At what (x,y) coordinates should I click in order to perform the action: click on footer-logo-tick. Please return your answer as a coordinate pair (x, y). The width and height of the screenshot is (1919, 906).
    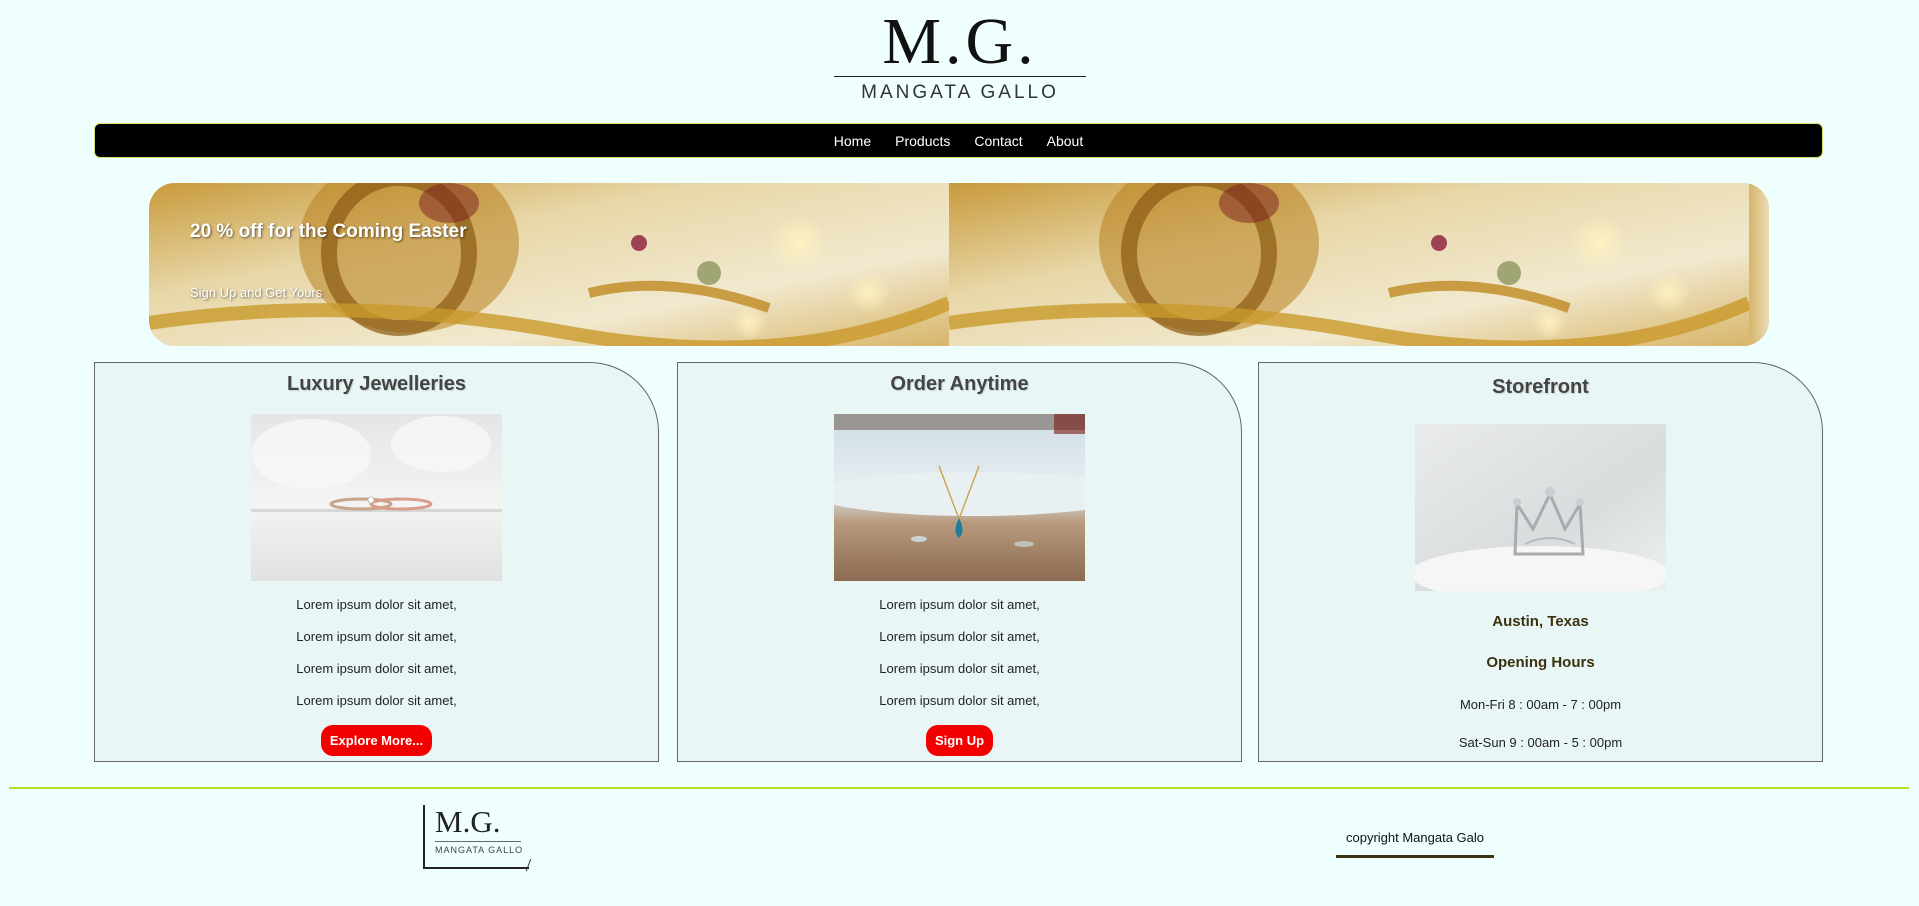
    Looking at the image, I should click on (532, 865).